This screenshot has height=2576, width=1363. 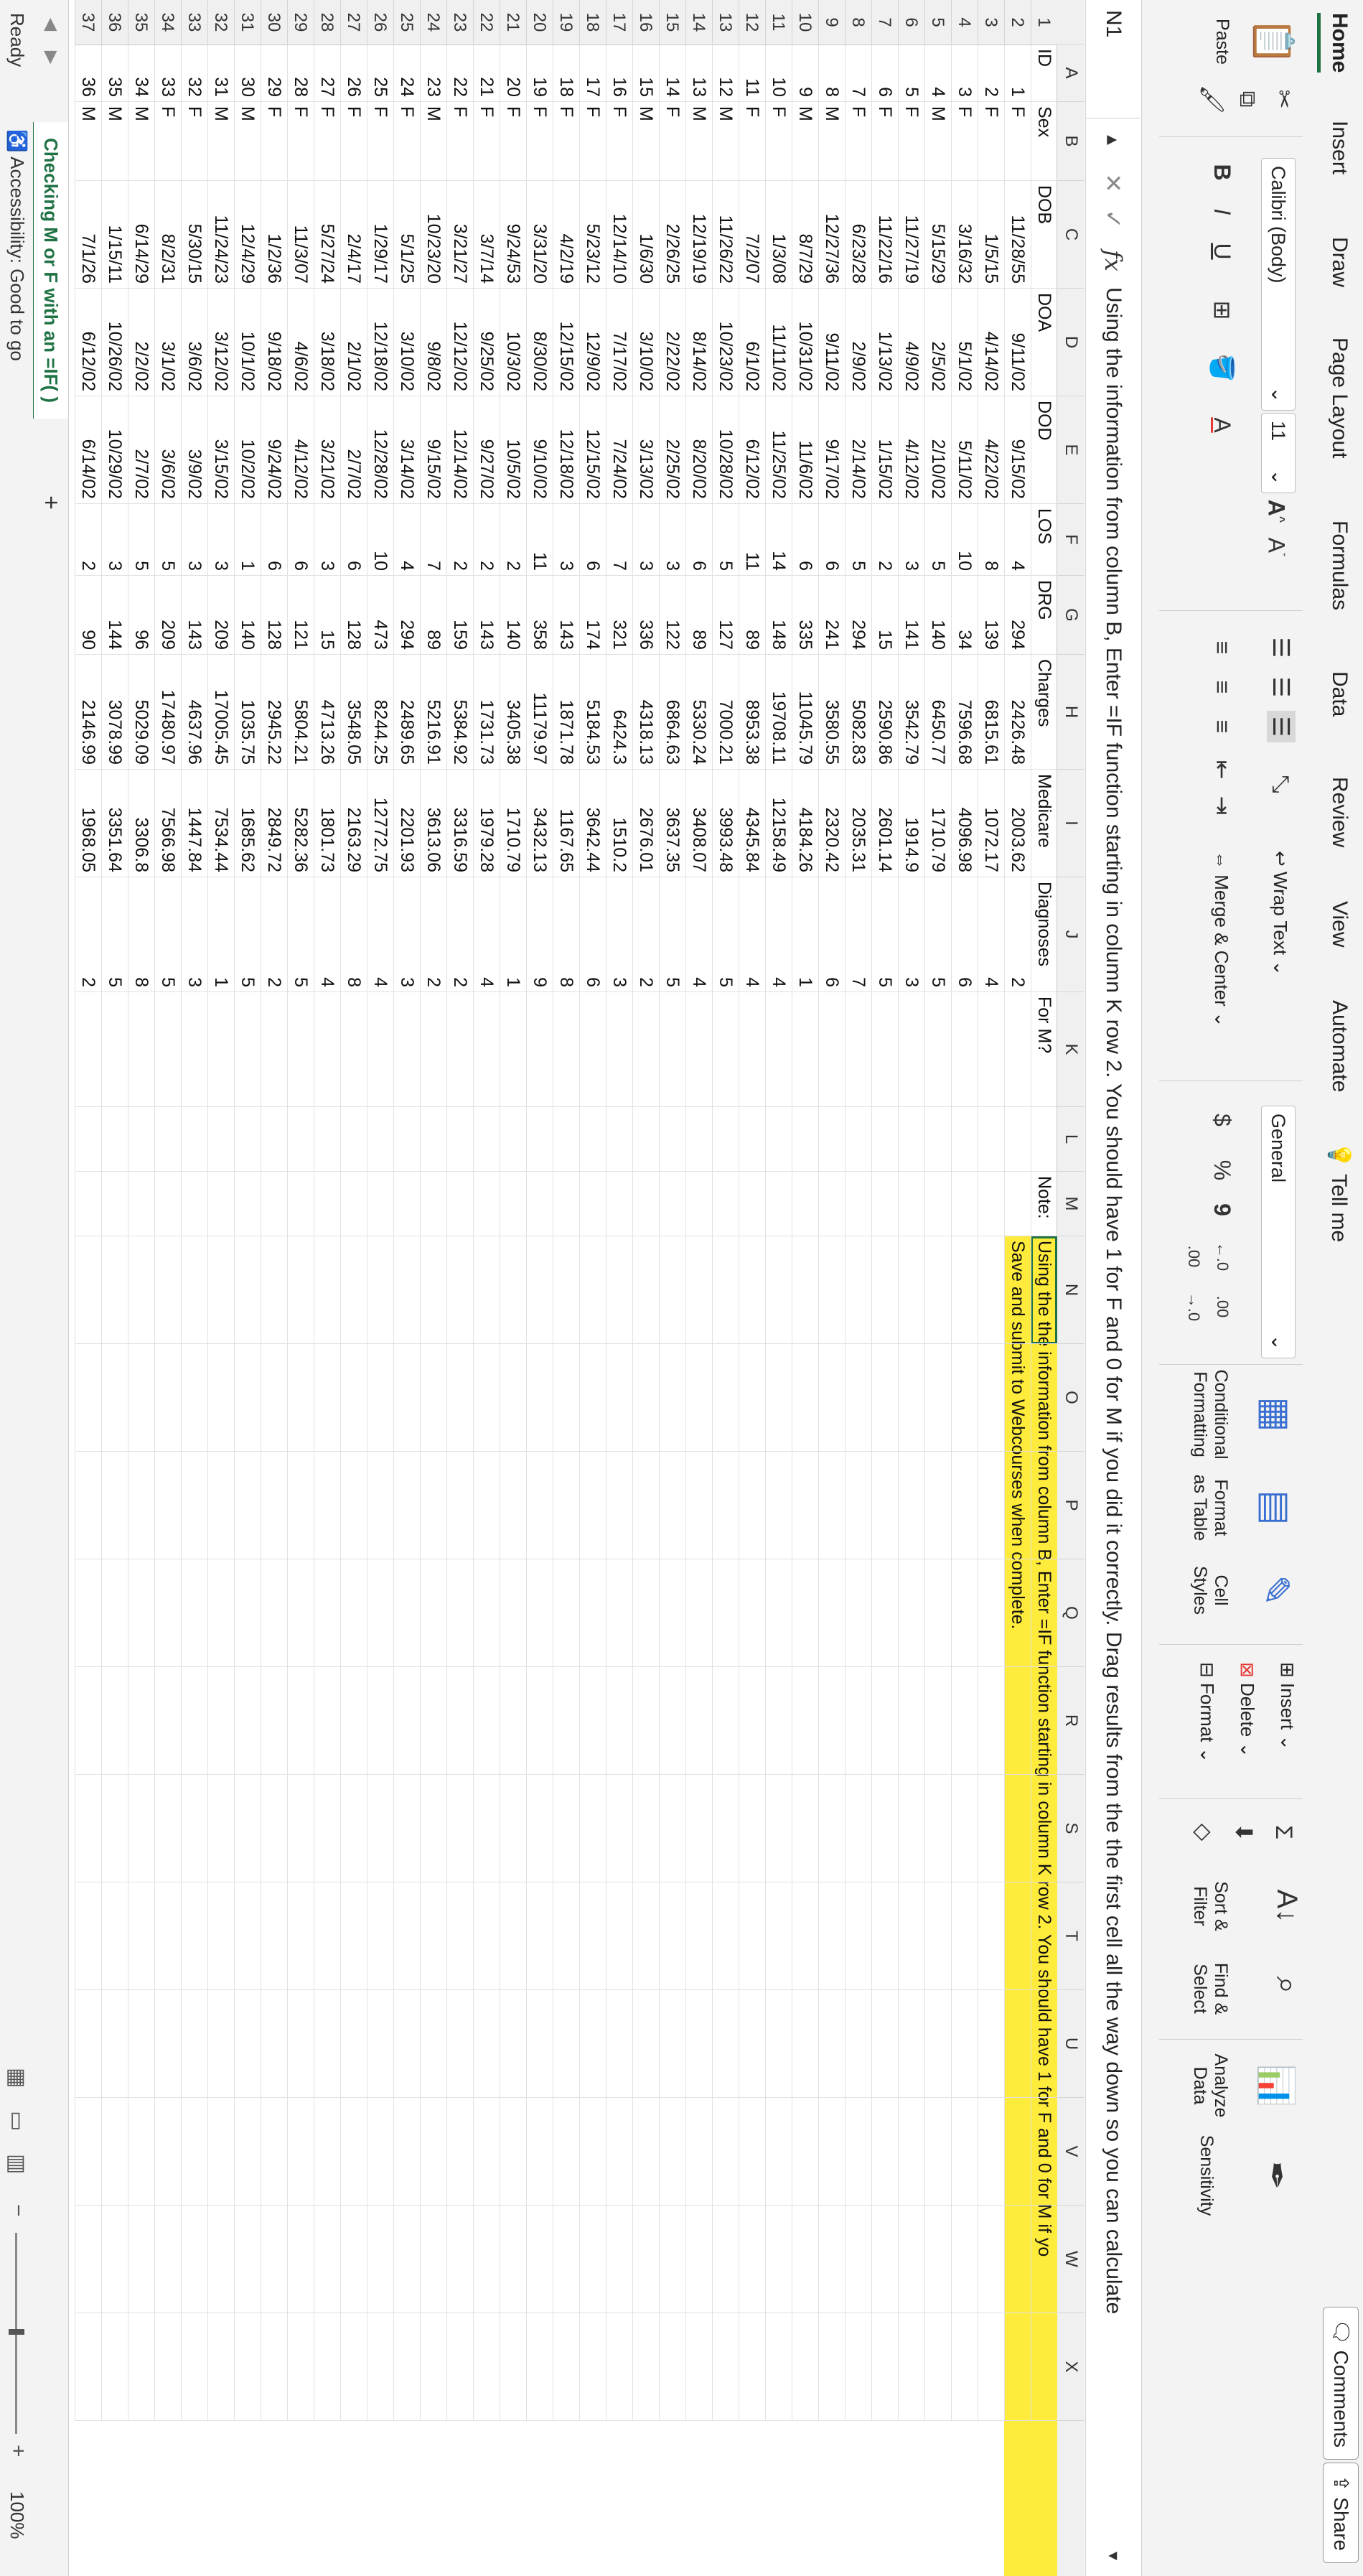 I want to click on data-cell: 36, so click(x=88, y=73).